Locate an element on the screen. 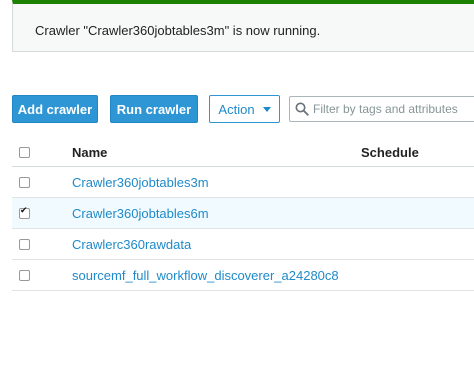  action-dropdown-button: Action is located at coordinates (244, 109).